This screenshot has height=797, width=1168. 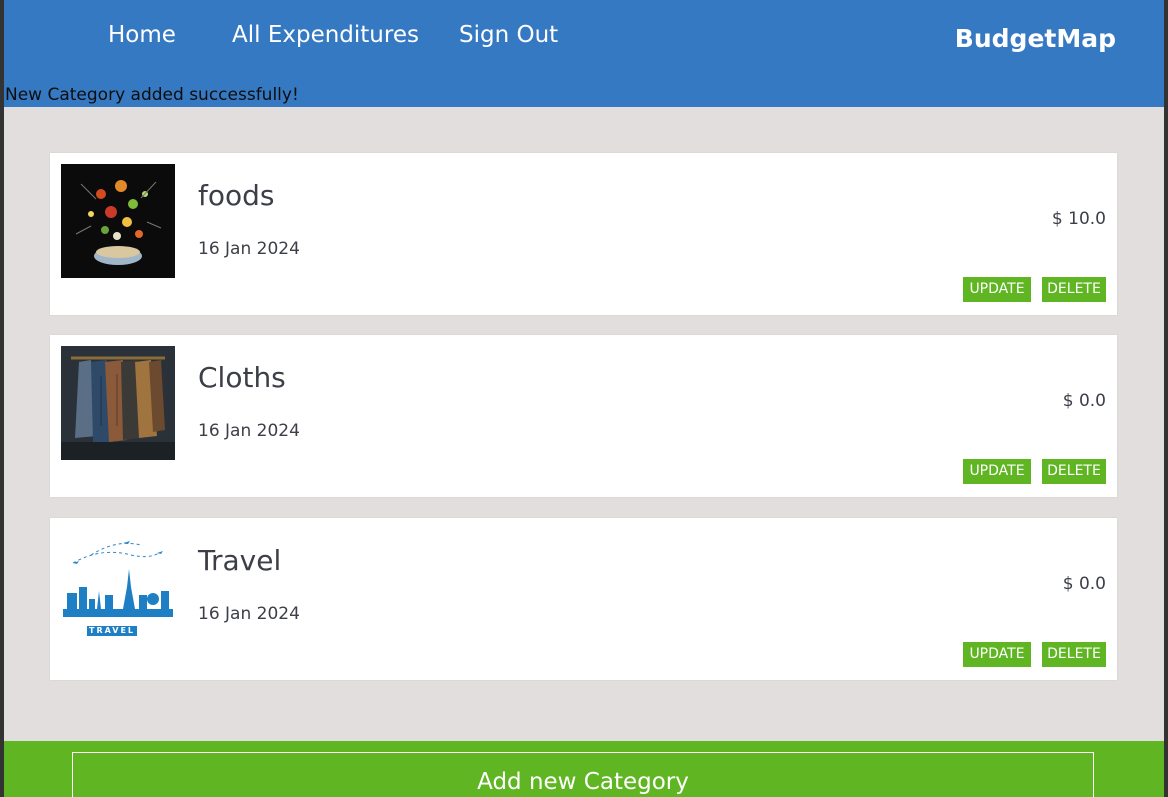 I want to click on food-bowl-image, so click(x=118, y=221).